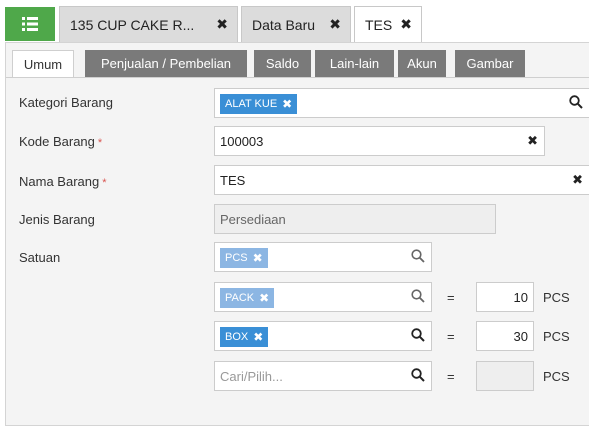 Image resolution: width=589 pixels, height=426 pixels. Describe the element at coordinates (355, 219) in the screenshot. I see `jenis-field: Persediaan` at that location.